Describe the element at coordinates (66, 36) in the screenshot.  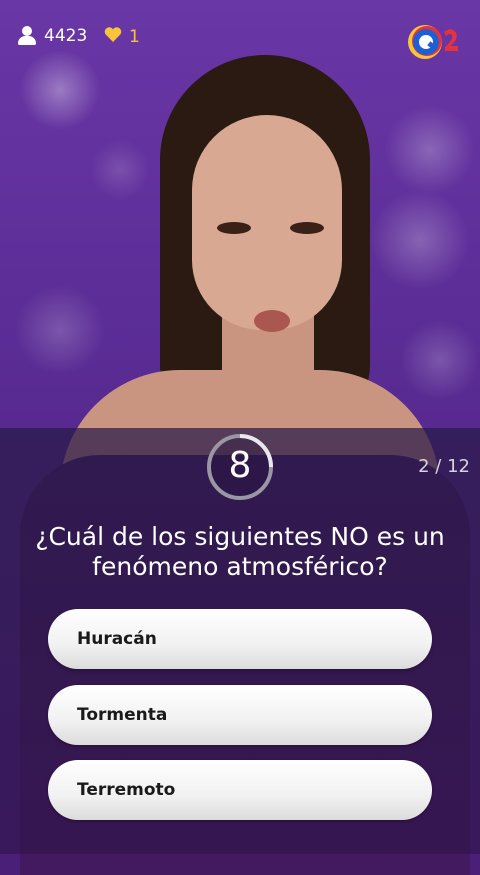
I see `player-count-value: 4423` at that location.